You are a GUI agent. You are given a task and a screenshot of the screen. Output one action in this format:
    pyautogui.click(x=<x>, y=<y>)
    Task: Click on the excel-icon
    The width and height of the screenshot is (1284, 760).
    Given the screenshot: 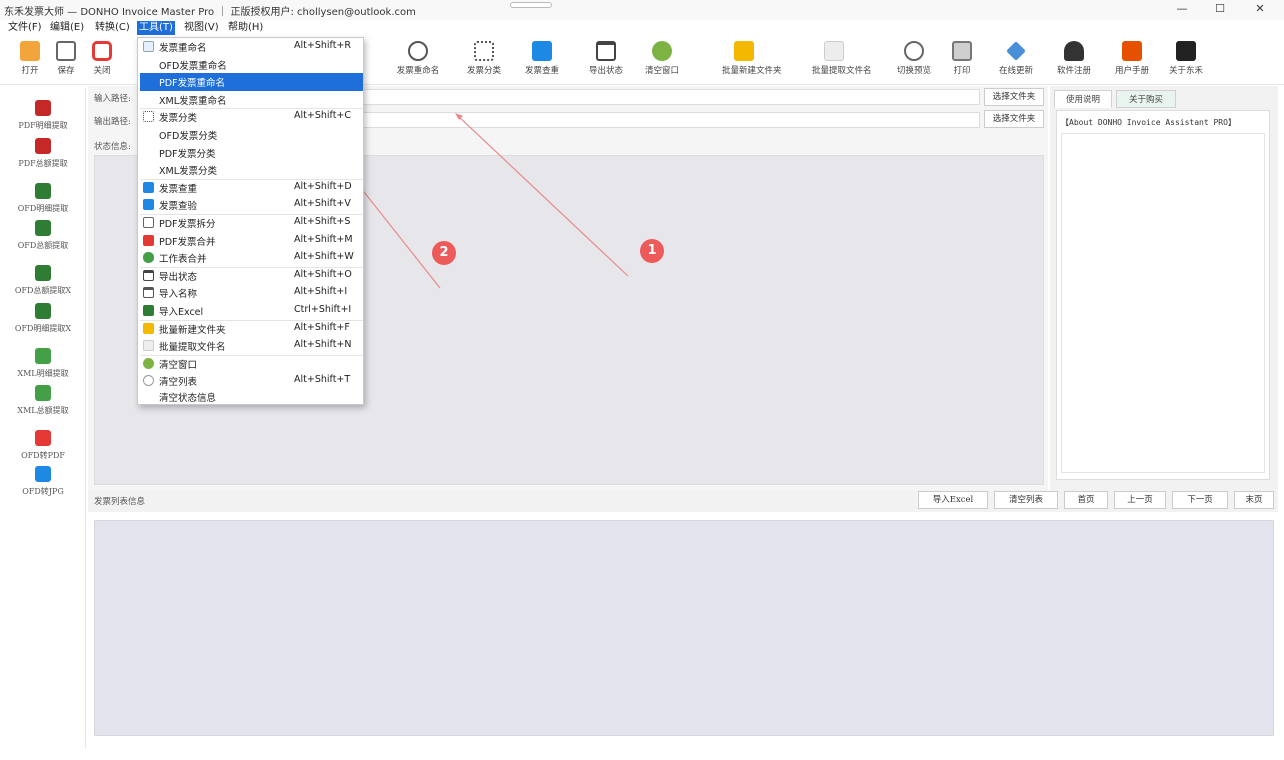 What is the action you would take?
    pyautogui.click(x=148, y=310)
    